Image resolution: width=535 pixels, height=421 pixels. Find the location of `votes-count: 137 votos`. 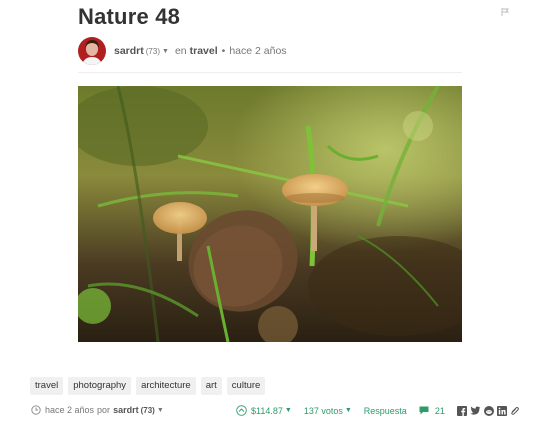

votes-count: 137 votos is located at coordinates (323, 411).